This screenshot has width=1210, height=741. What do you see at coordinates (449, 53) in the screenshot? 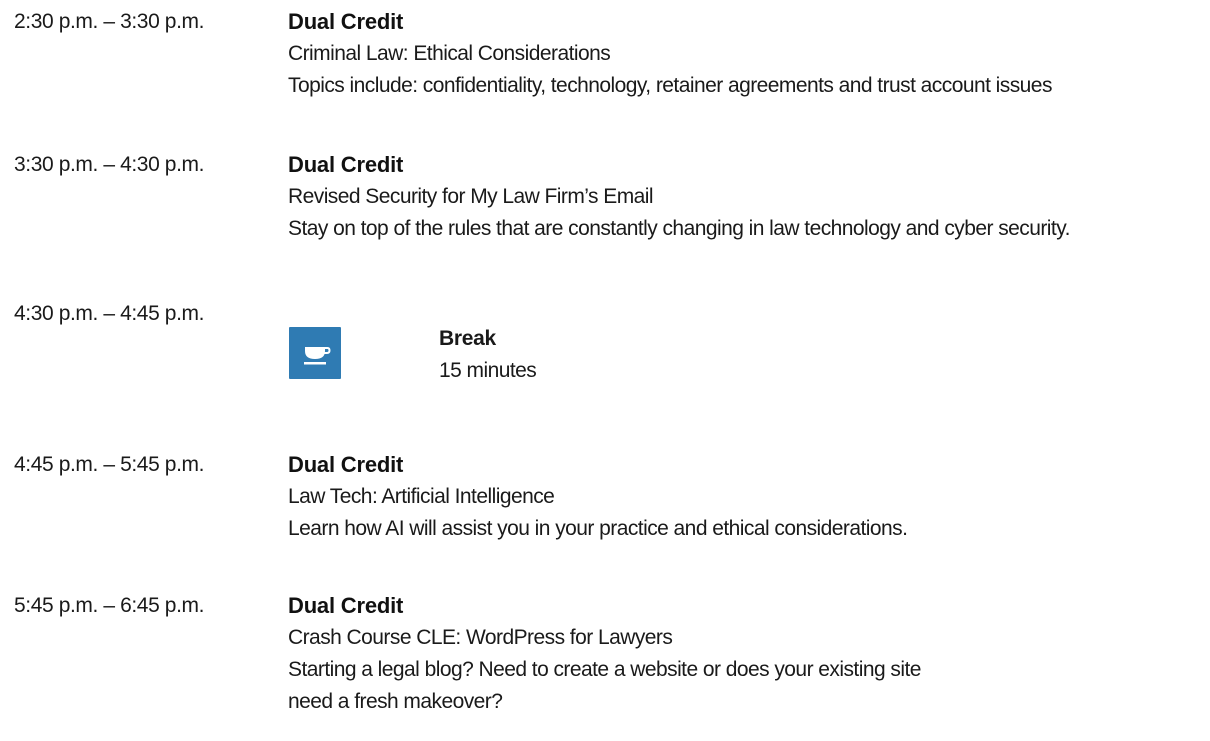
I see `session-title: Criminal Law: Ethical Considerations` at bounding box center [449, 53].